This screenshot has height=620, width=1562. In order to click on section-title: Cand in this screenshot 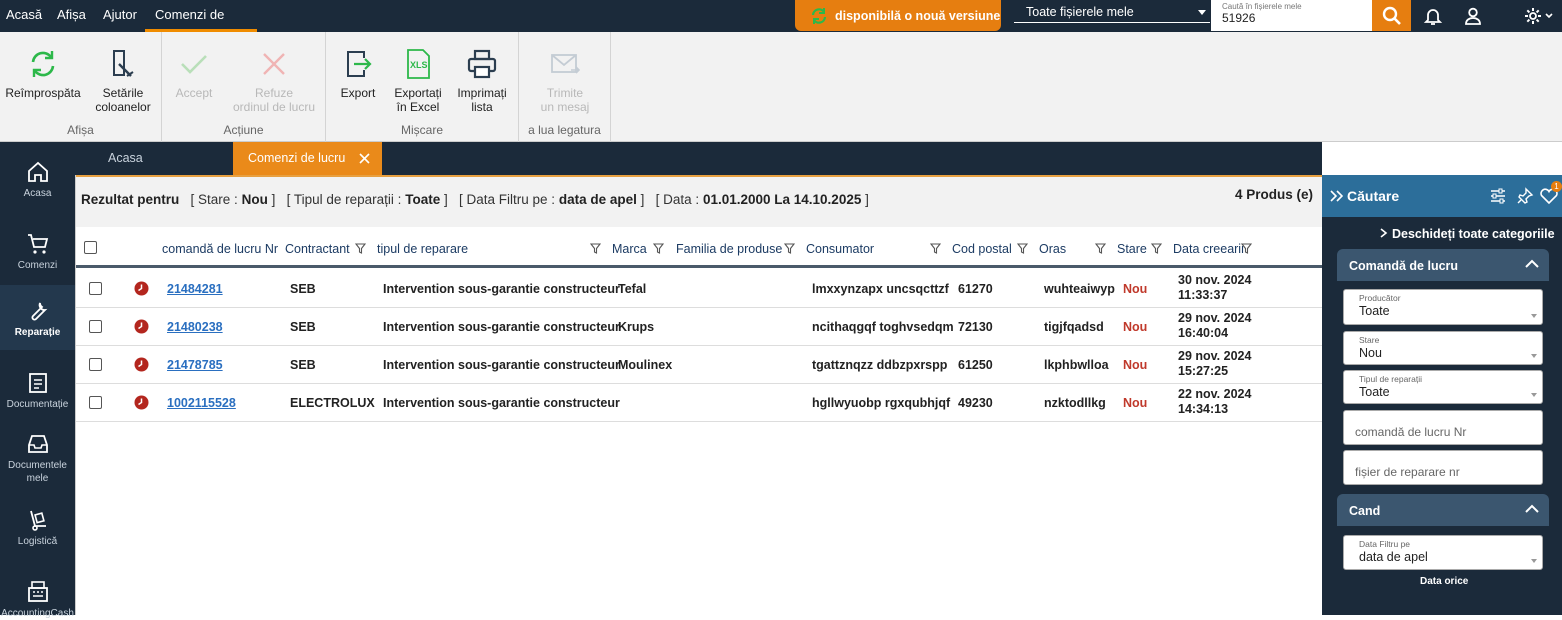, I will do `click(1365, 511)`.